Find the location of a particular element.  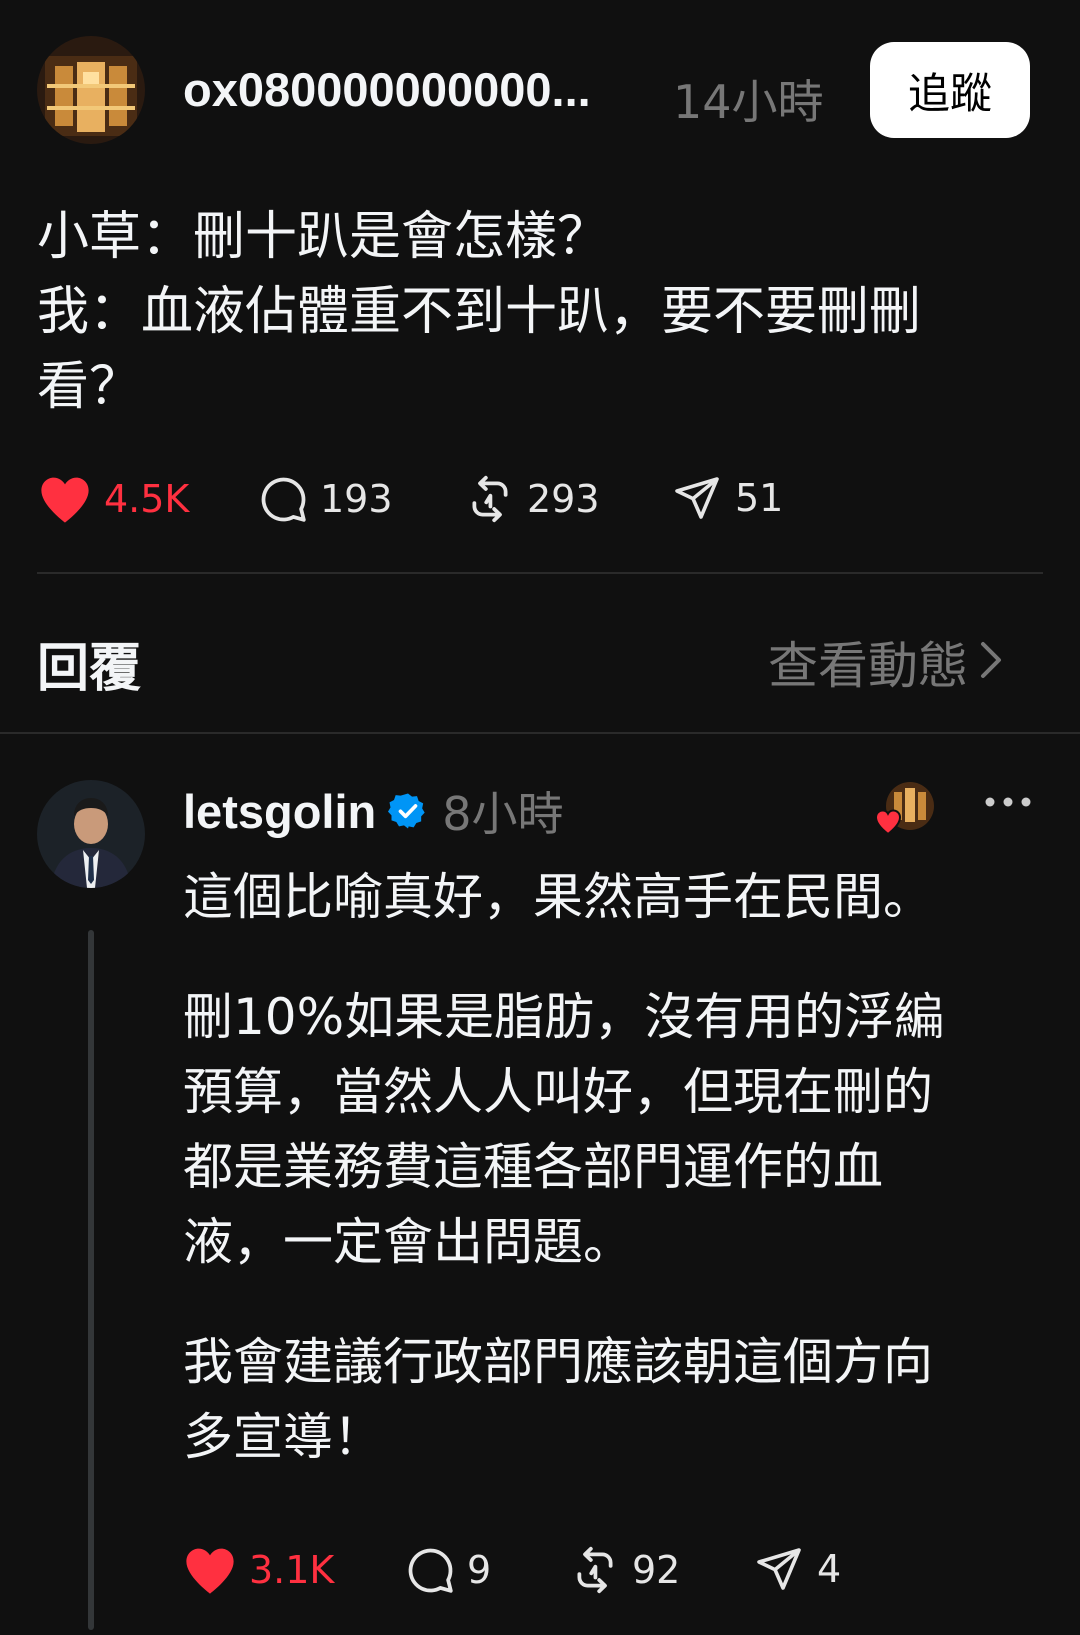

reply-comment-count: 9 is located at coordinates (479, 1570).